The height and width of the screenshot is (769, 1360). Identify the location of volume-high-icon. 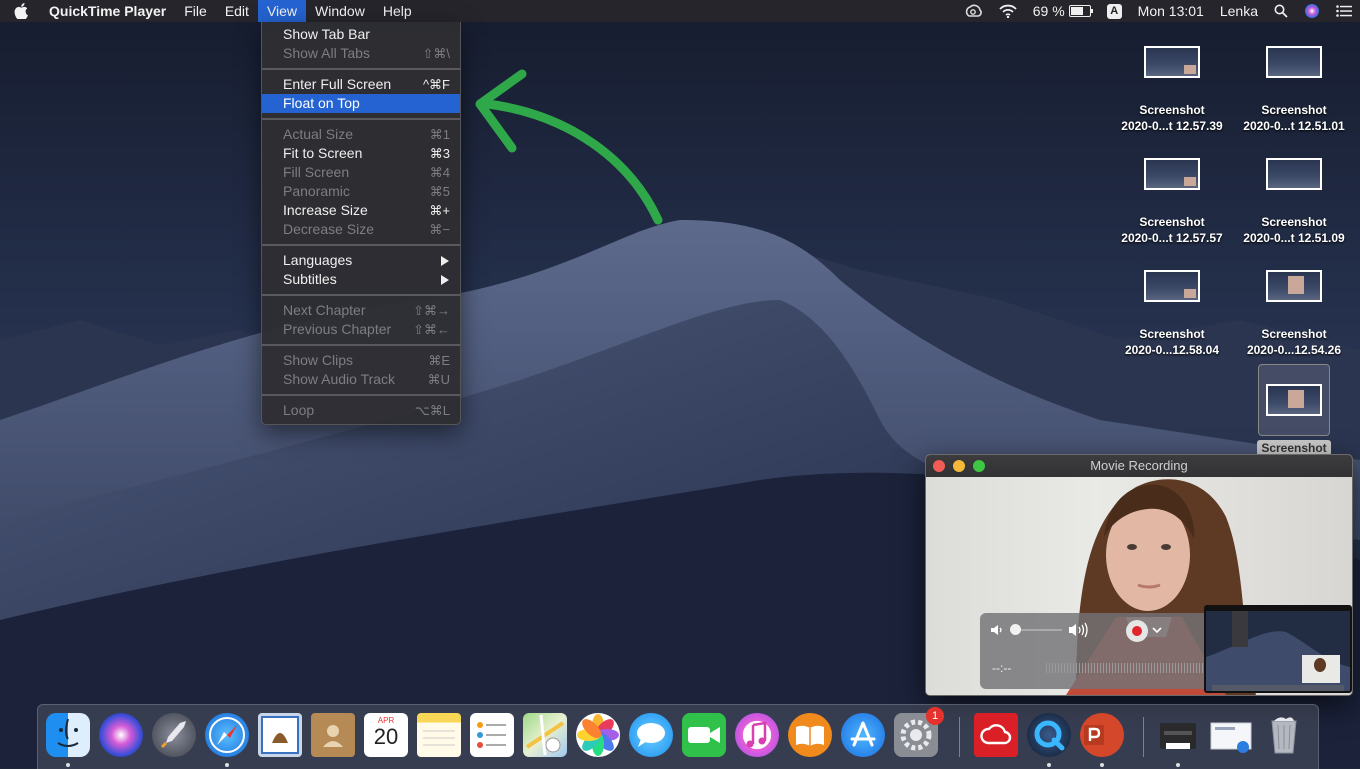
(1079, 630).